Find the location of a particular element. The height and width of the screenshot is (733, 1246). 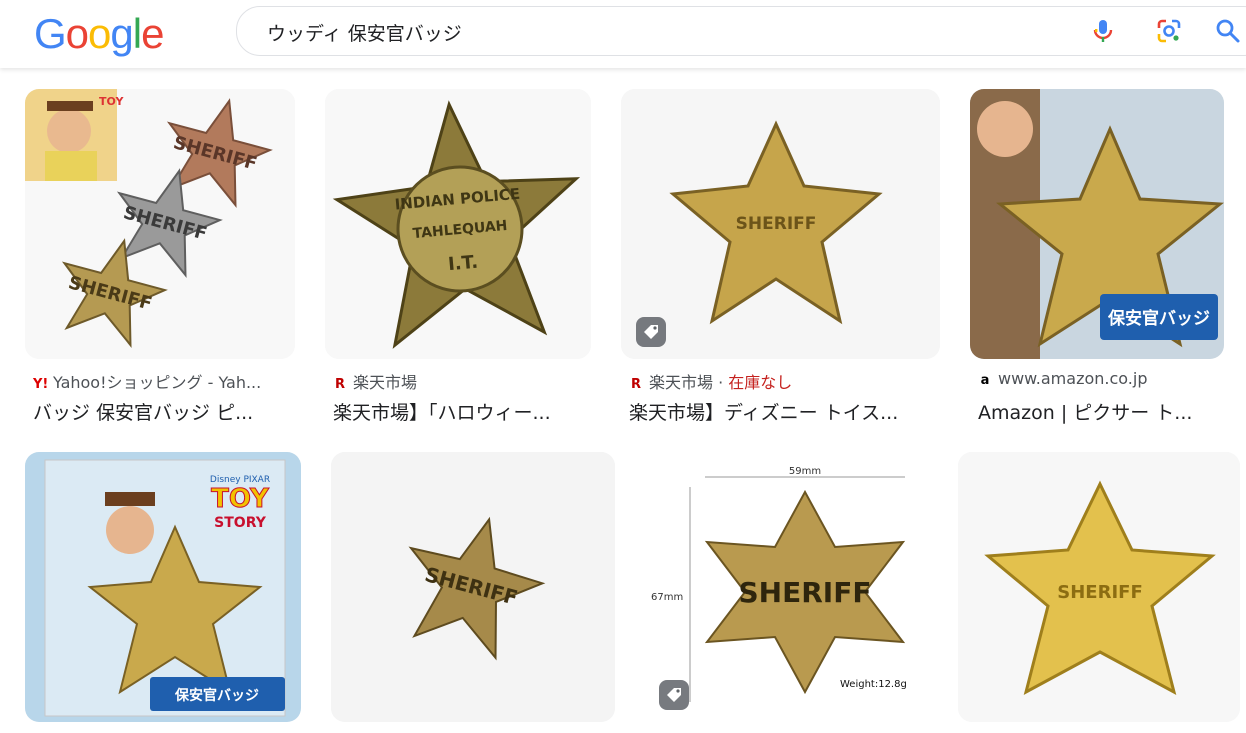

search-icon is located at coordinates (1228, 31).